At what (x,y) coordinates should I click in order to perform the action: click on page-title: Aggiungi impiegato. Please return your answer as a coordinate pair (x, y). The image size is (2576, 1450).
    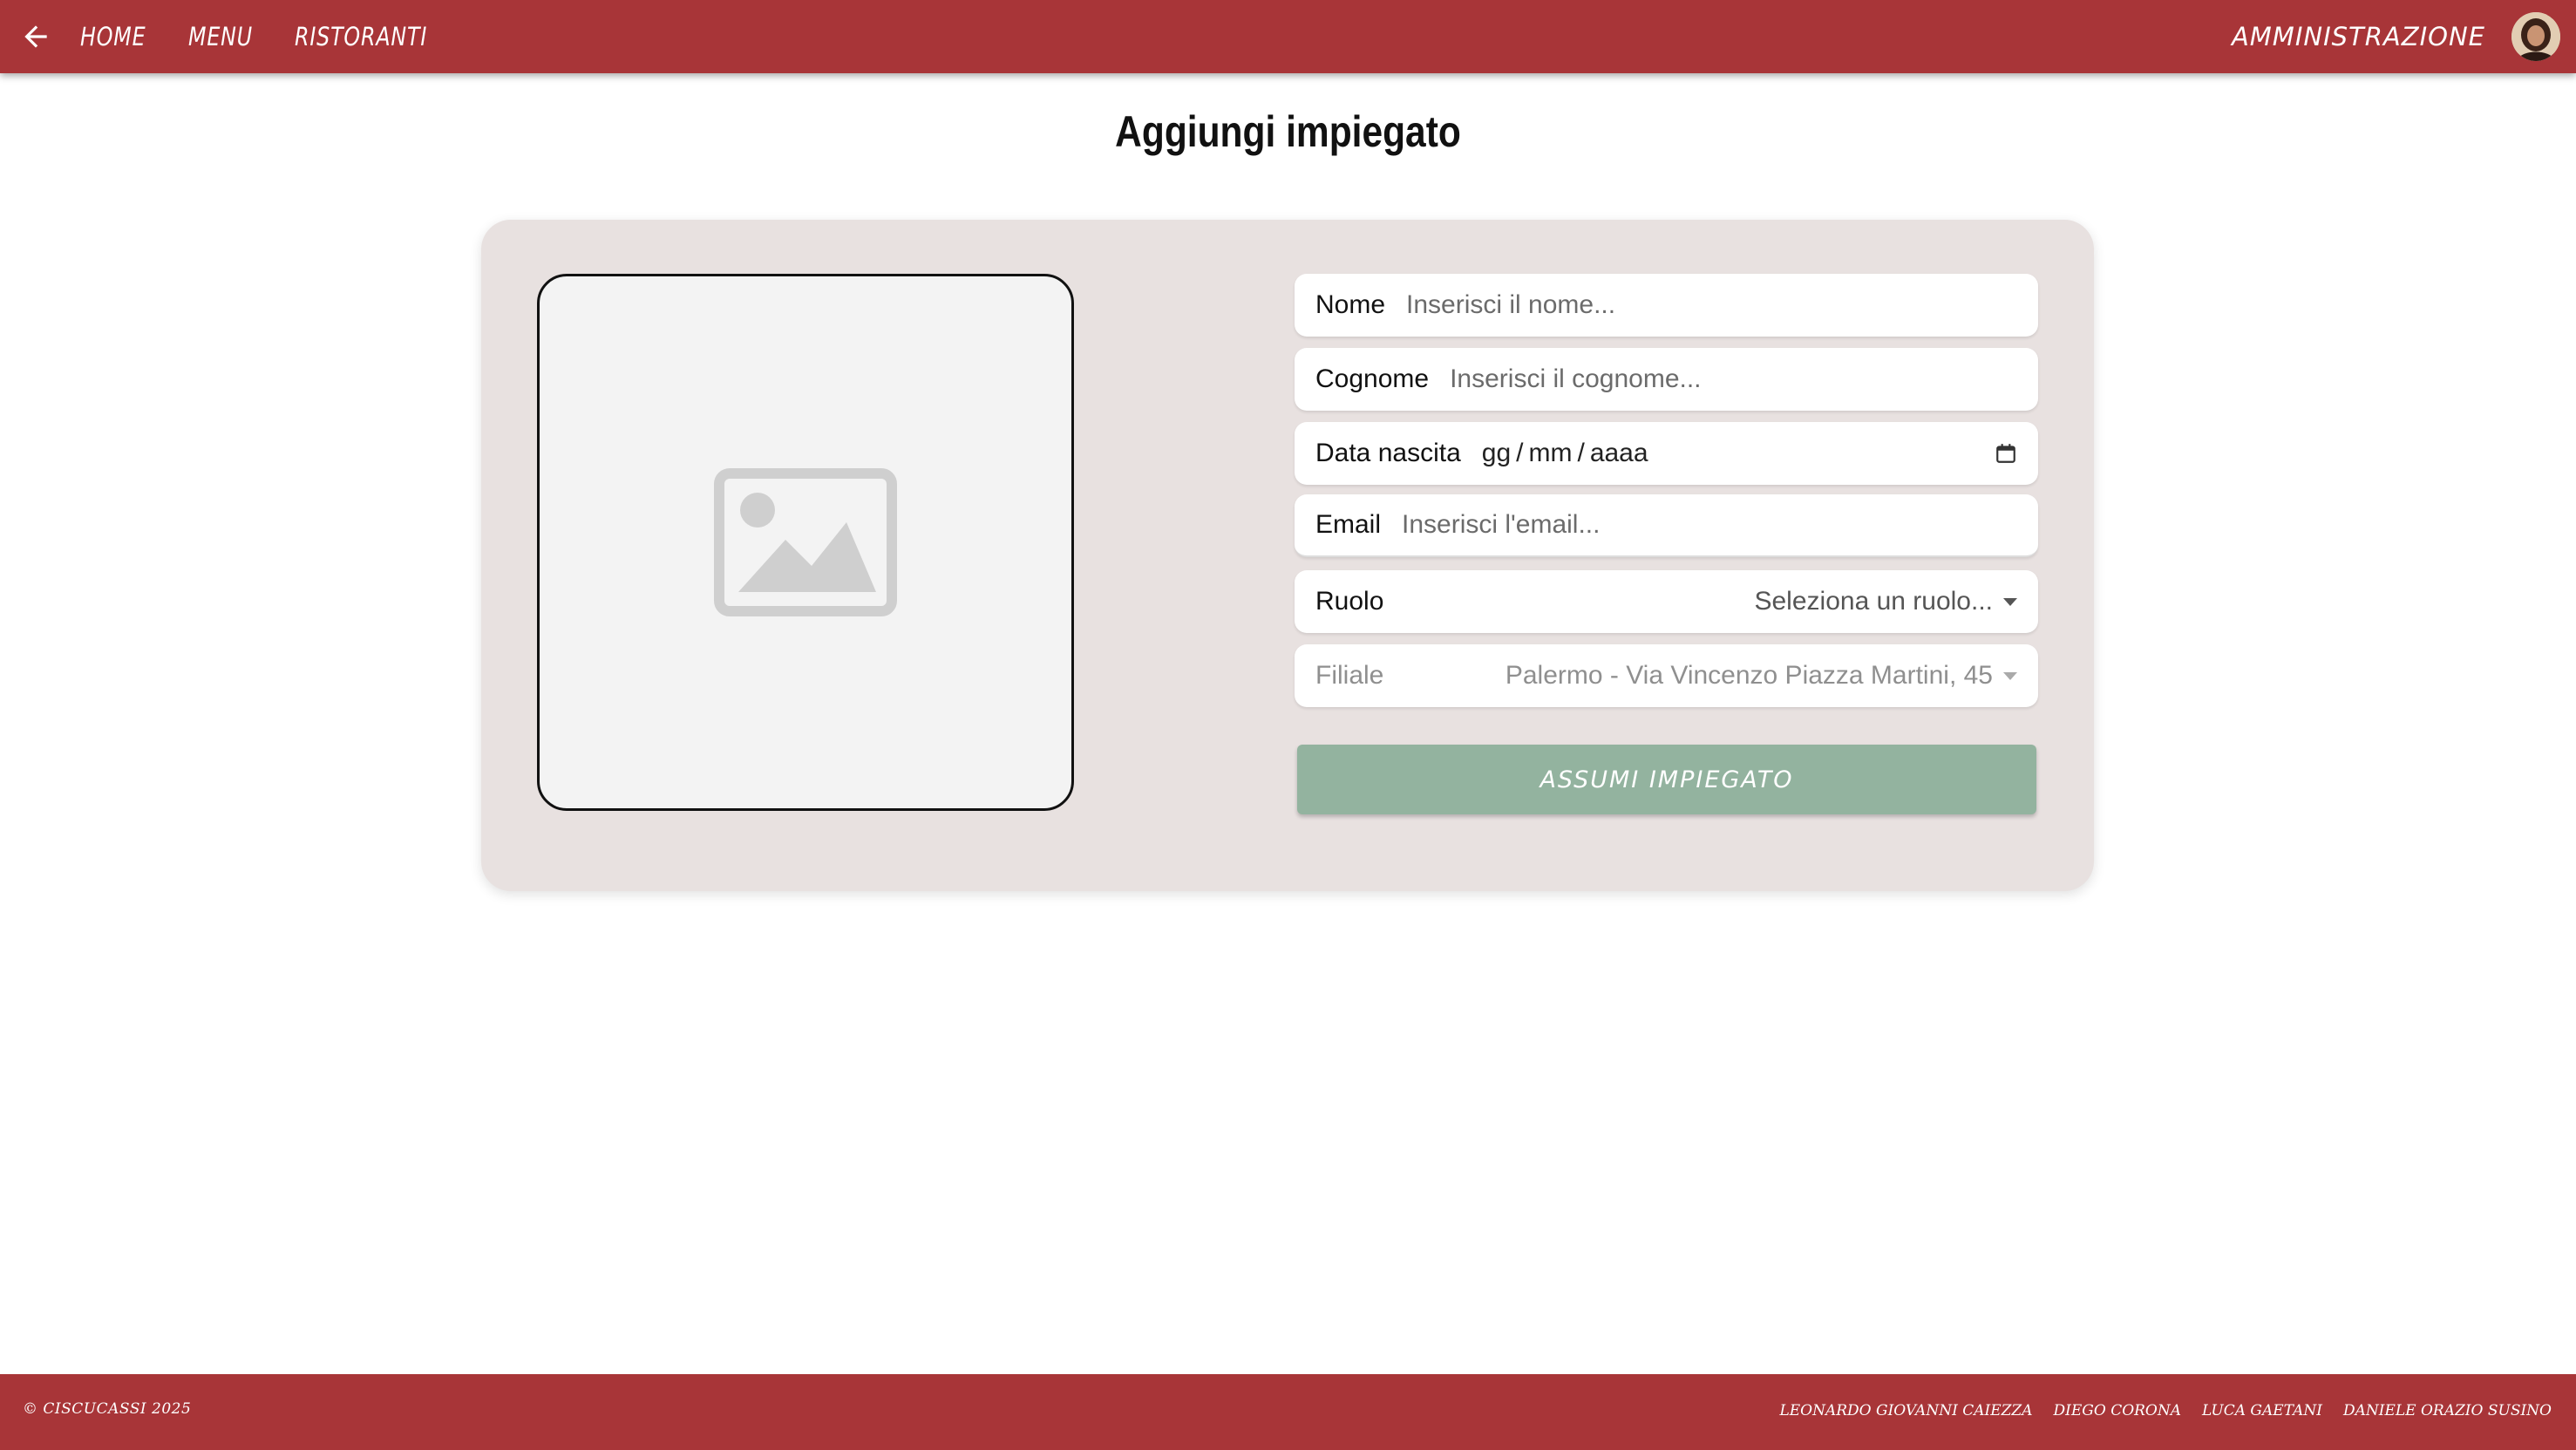
    Looking at the image, I should click on (1288, 131).